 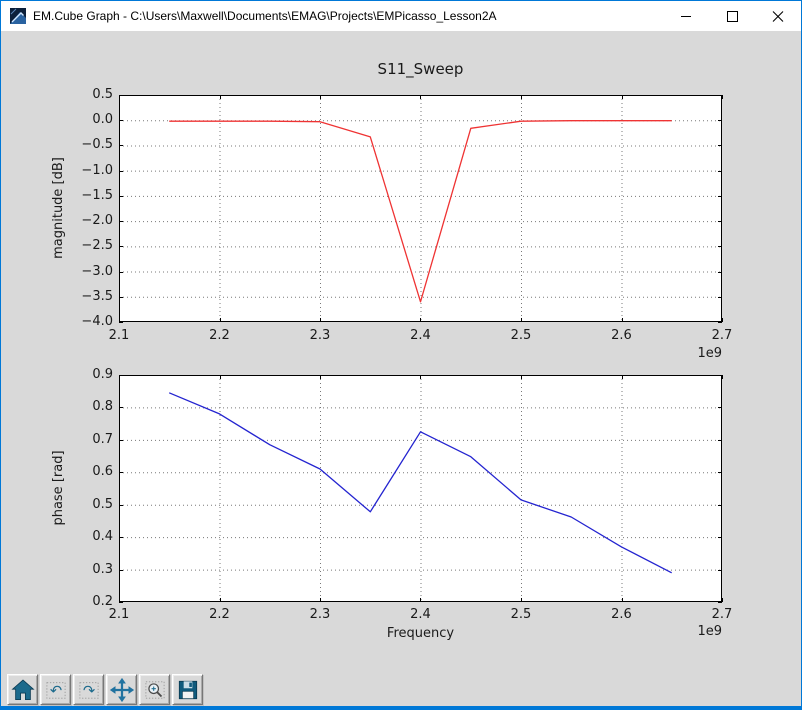 What do you see at coordinates (97, 221) in the screenshot?
I see `y-tick-label: −2.0` at bounding box center [97, 221].